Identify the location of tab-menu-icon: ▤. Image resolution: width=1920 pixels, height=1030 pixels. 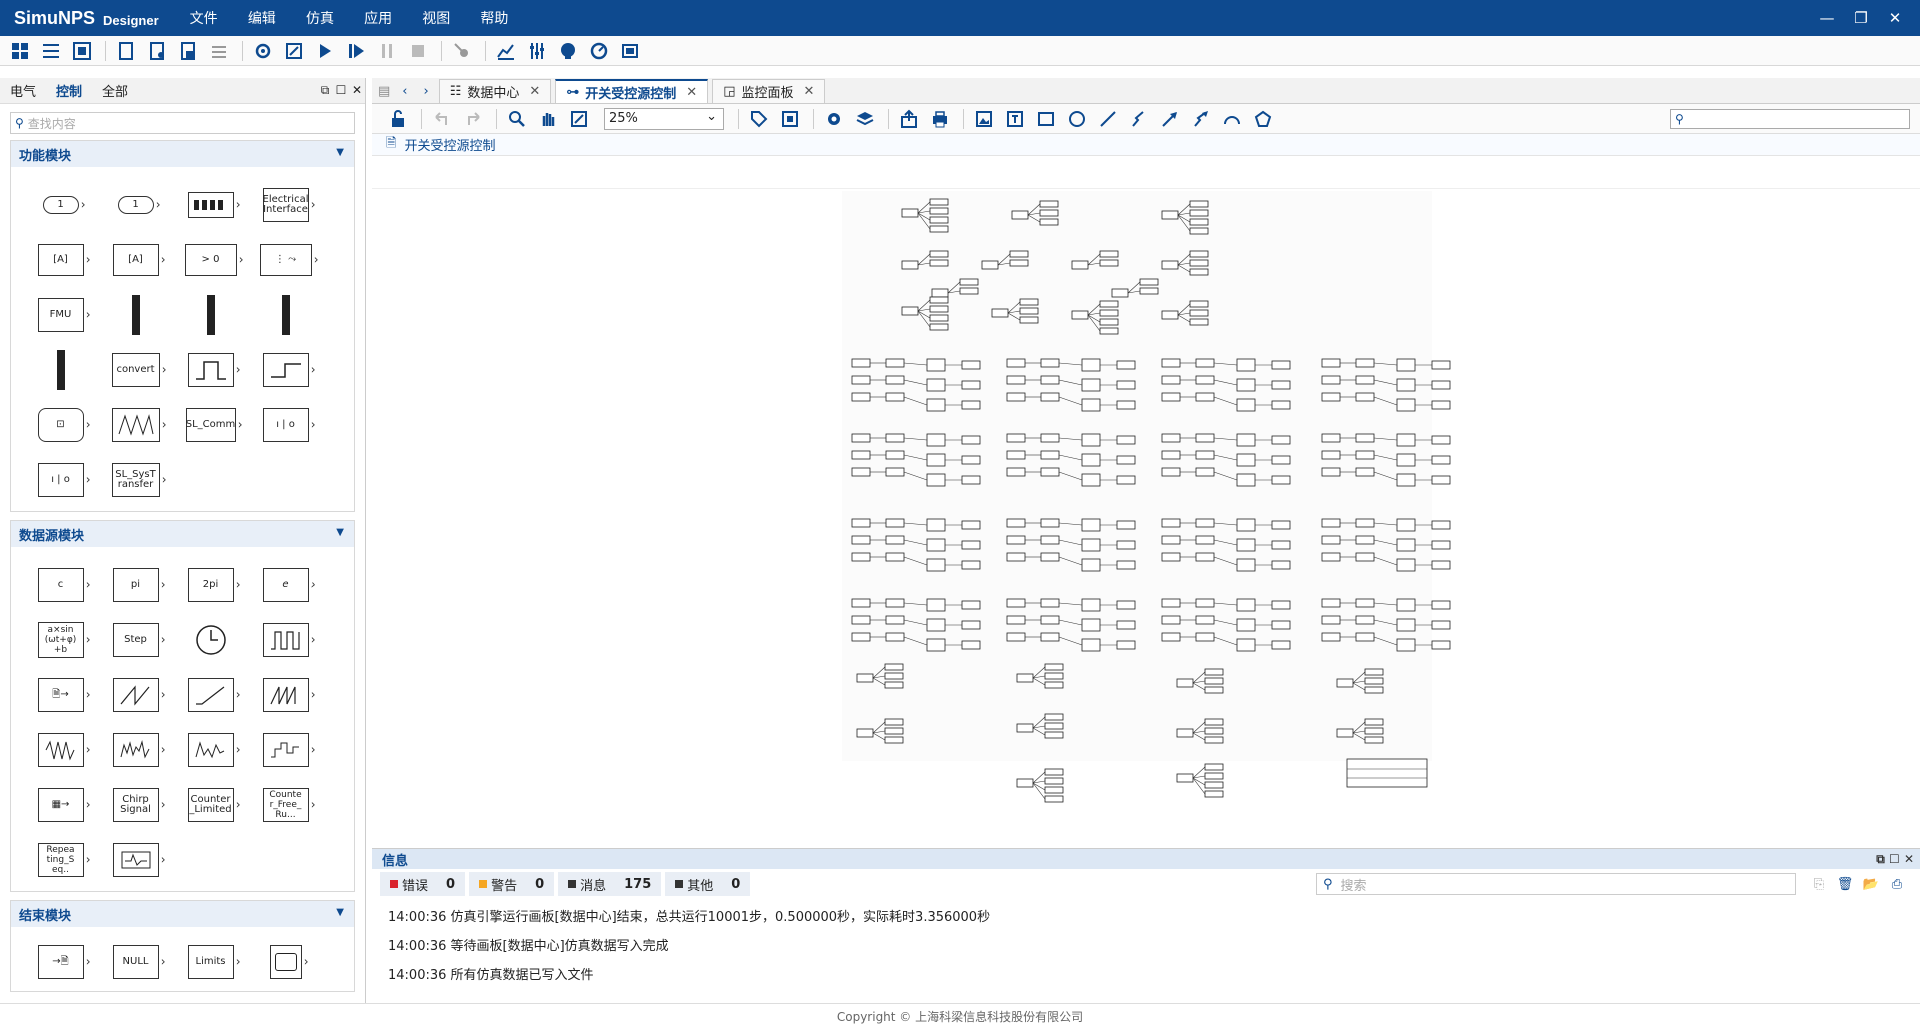
(384, 93).